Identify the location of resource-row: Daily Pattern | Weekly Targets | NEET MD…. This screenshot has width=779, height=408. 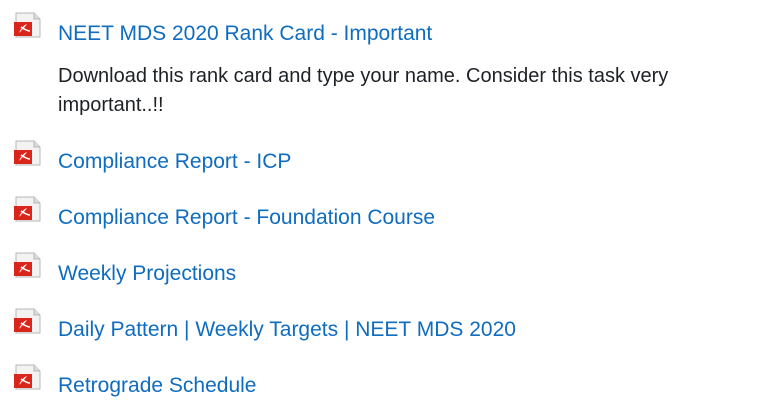
(389, 324).